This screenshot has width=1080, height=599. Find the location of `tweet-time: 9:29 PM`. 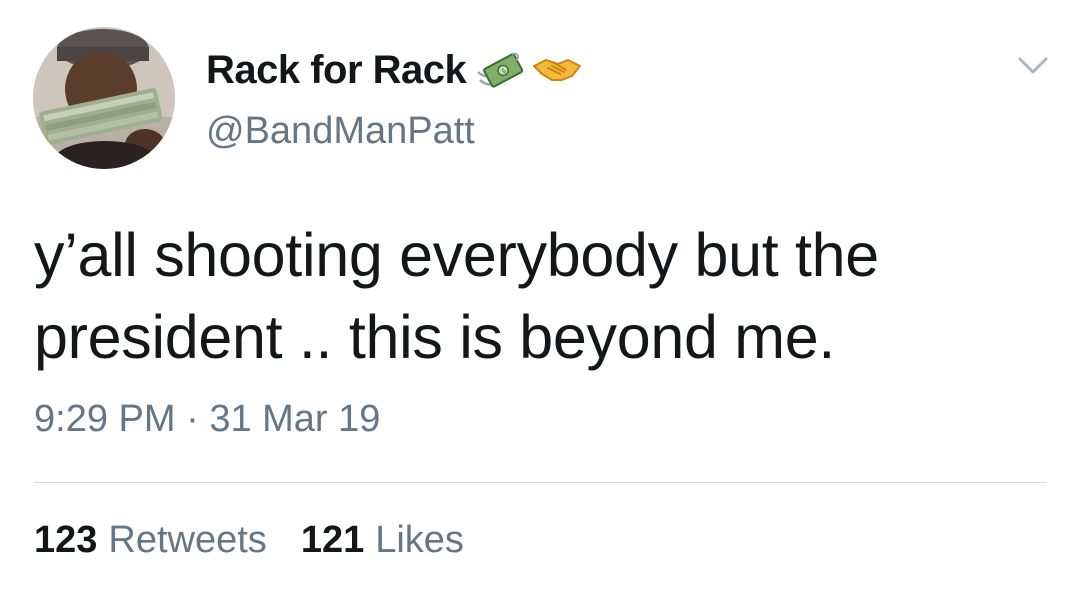

tweet-time: 9:29 PM is located at coordinates (105, 419).